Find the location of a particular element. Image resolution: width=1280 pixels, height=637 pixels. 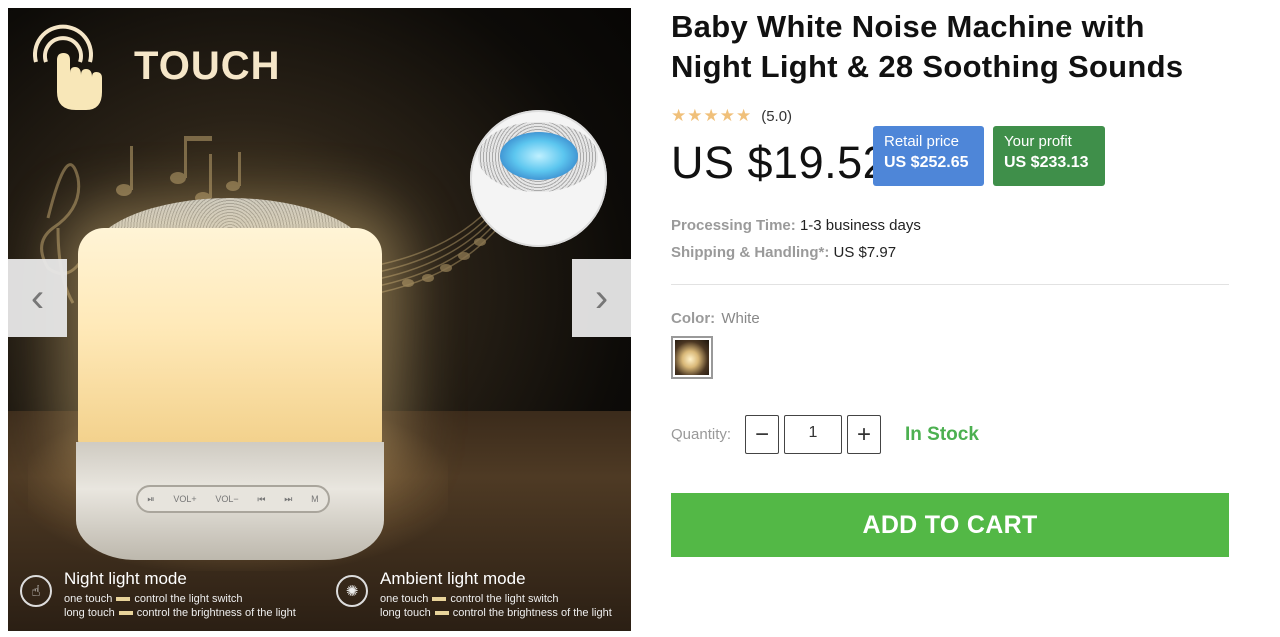

quantity-decrease-button: − is located at coordinates (762, 434).